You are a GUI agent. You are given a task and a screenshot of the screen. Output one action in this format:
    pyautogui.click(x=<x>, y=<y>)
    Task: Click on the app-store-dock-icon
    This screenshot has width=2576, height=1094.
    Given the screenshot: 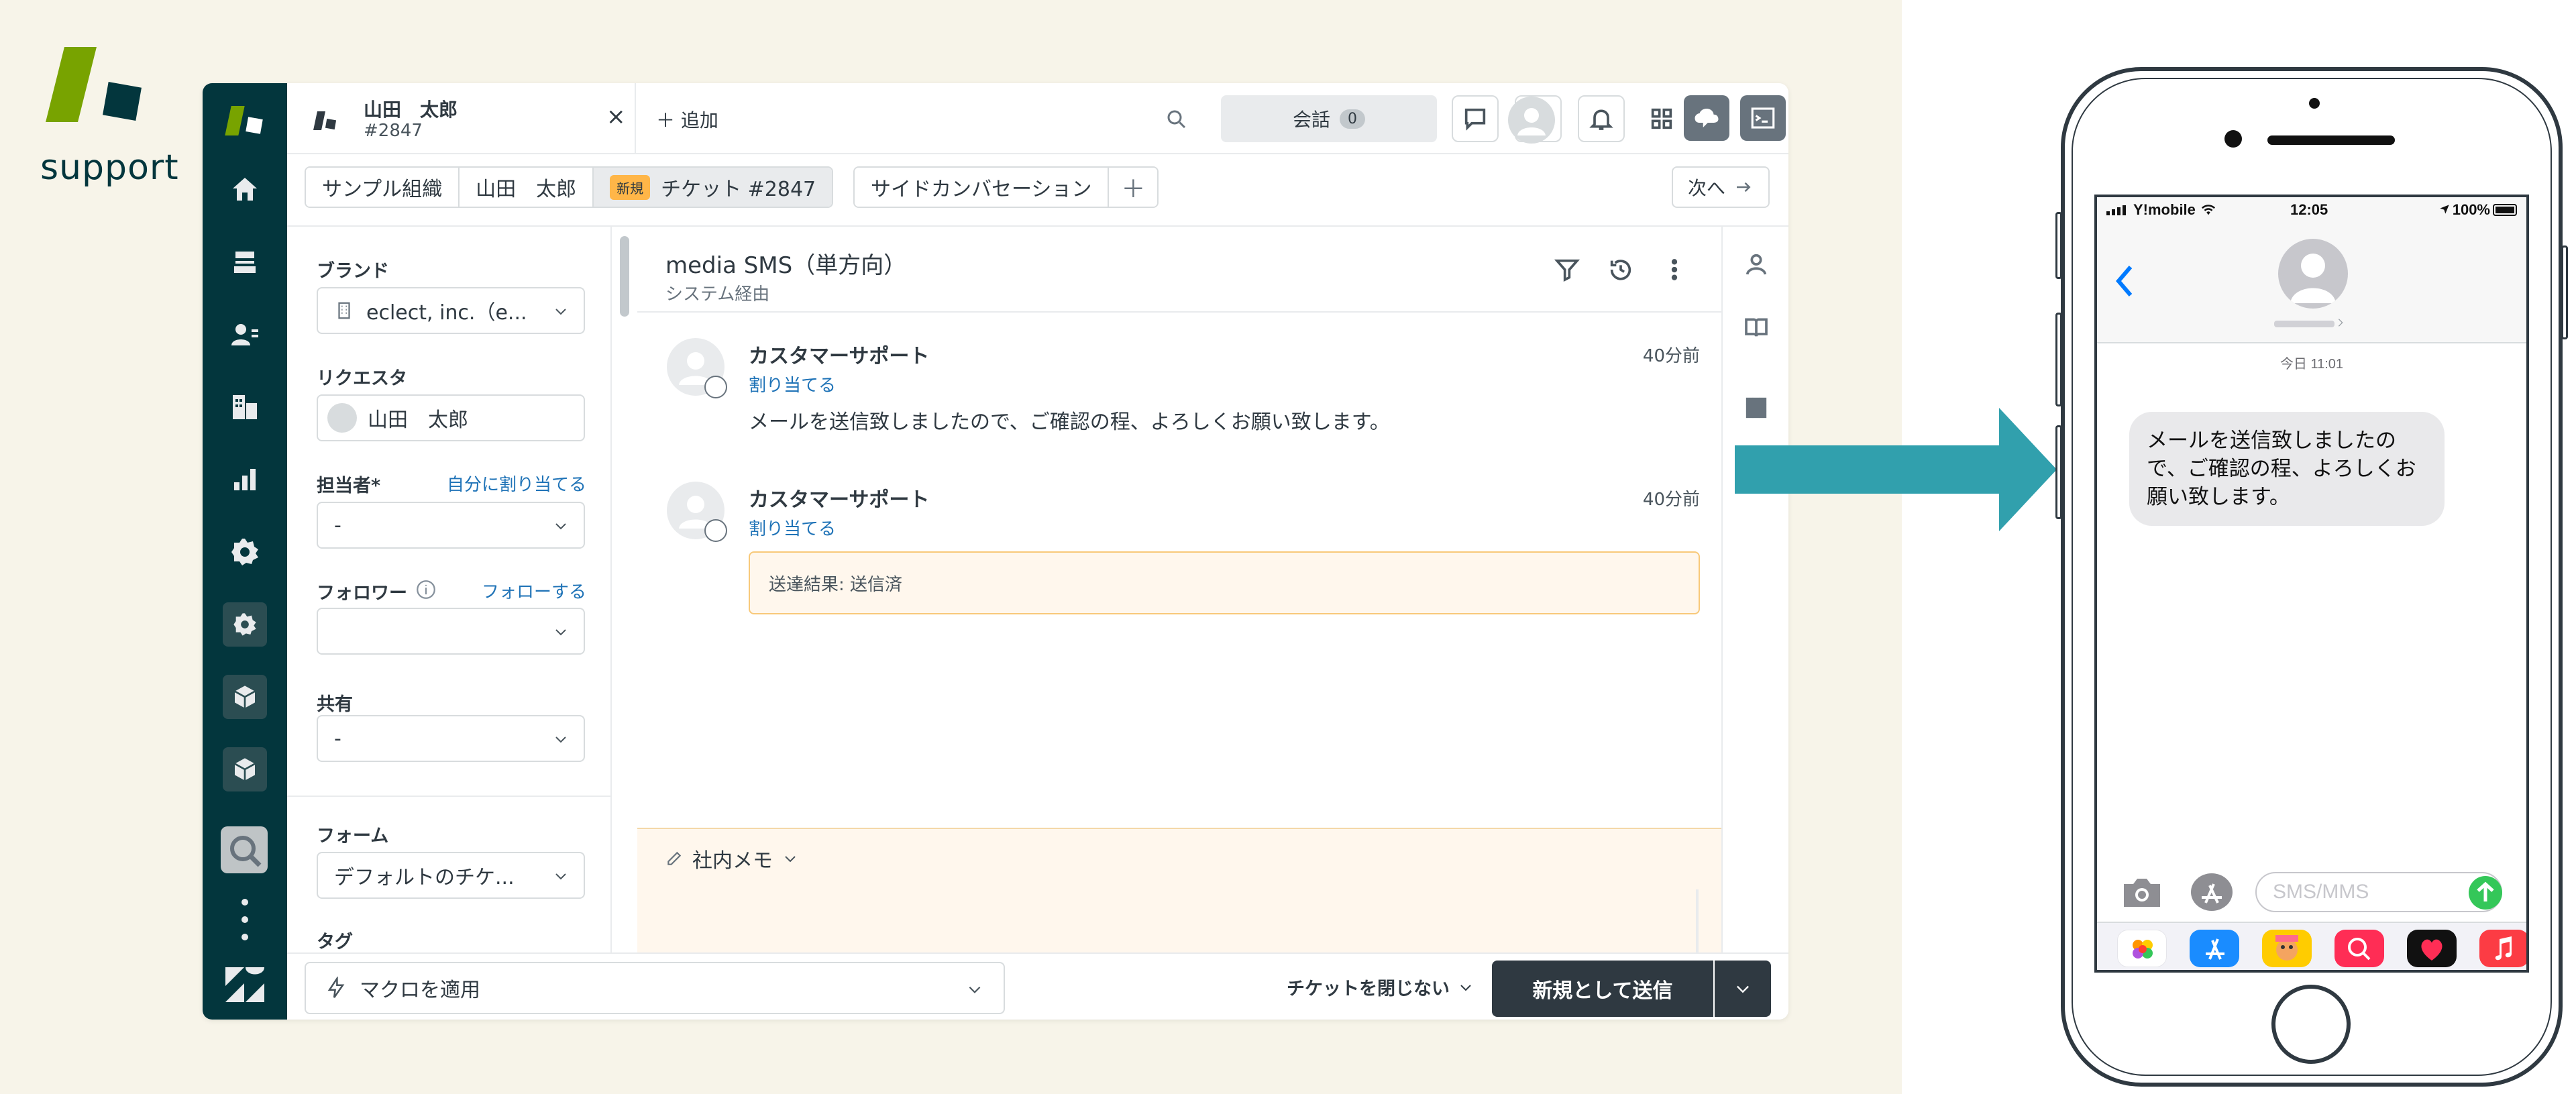 What is the action you would take?
    pyautogui.click(x=2214, y=948)
    